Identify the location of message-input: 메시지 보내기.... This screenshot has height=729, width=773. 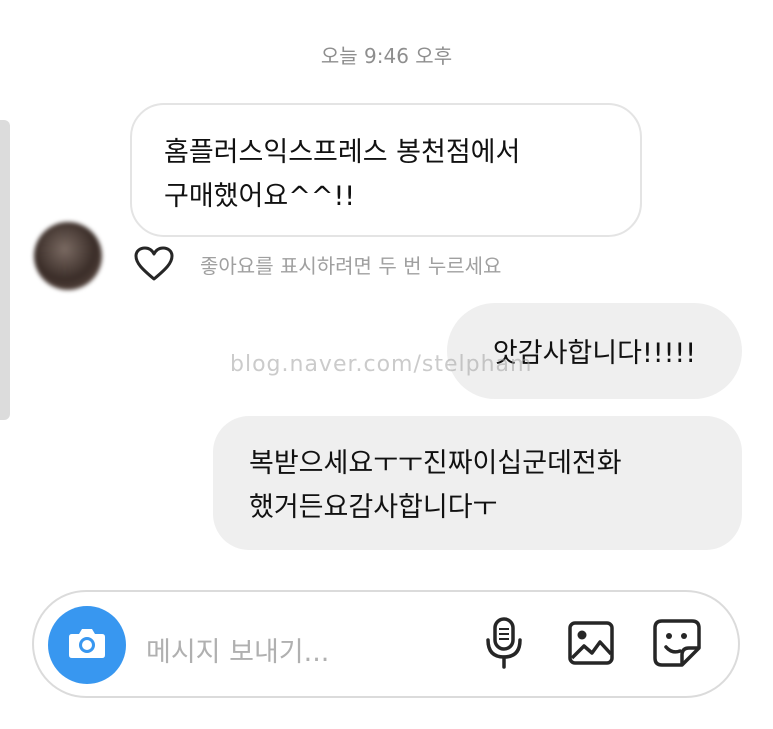
(237, 649).